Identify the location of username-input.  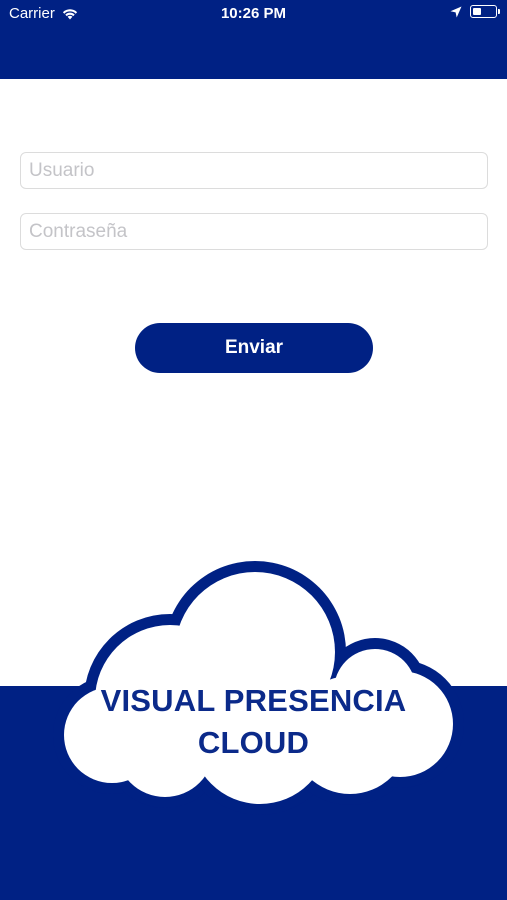
(254, 170).